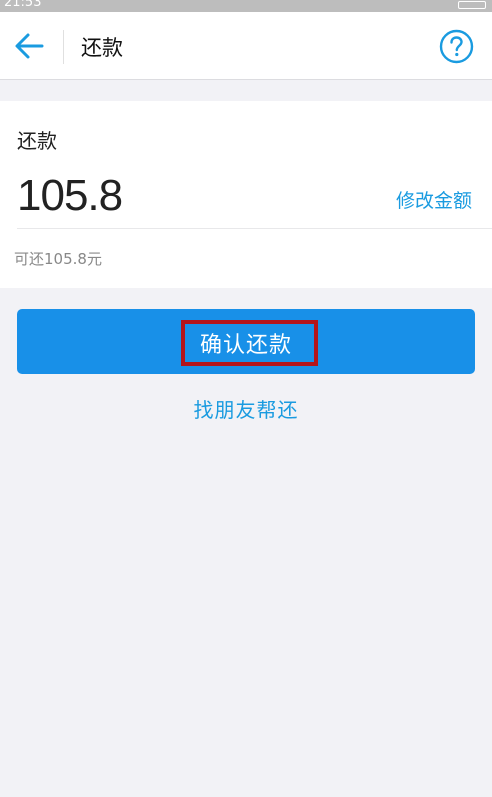 The height and width of the screenshot is (797, 492). Describe the element at coordinates (434, 199) in the screenshot. I see `modify-amount-link: 修改金额` at that location.